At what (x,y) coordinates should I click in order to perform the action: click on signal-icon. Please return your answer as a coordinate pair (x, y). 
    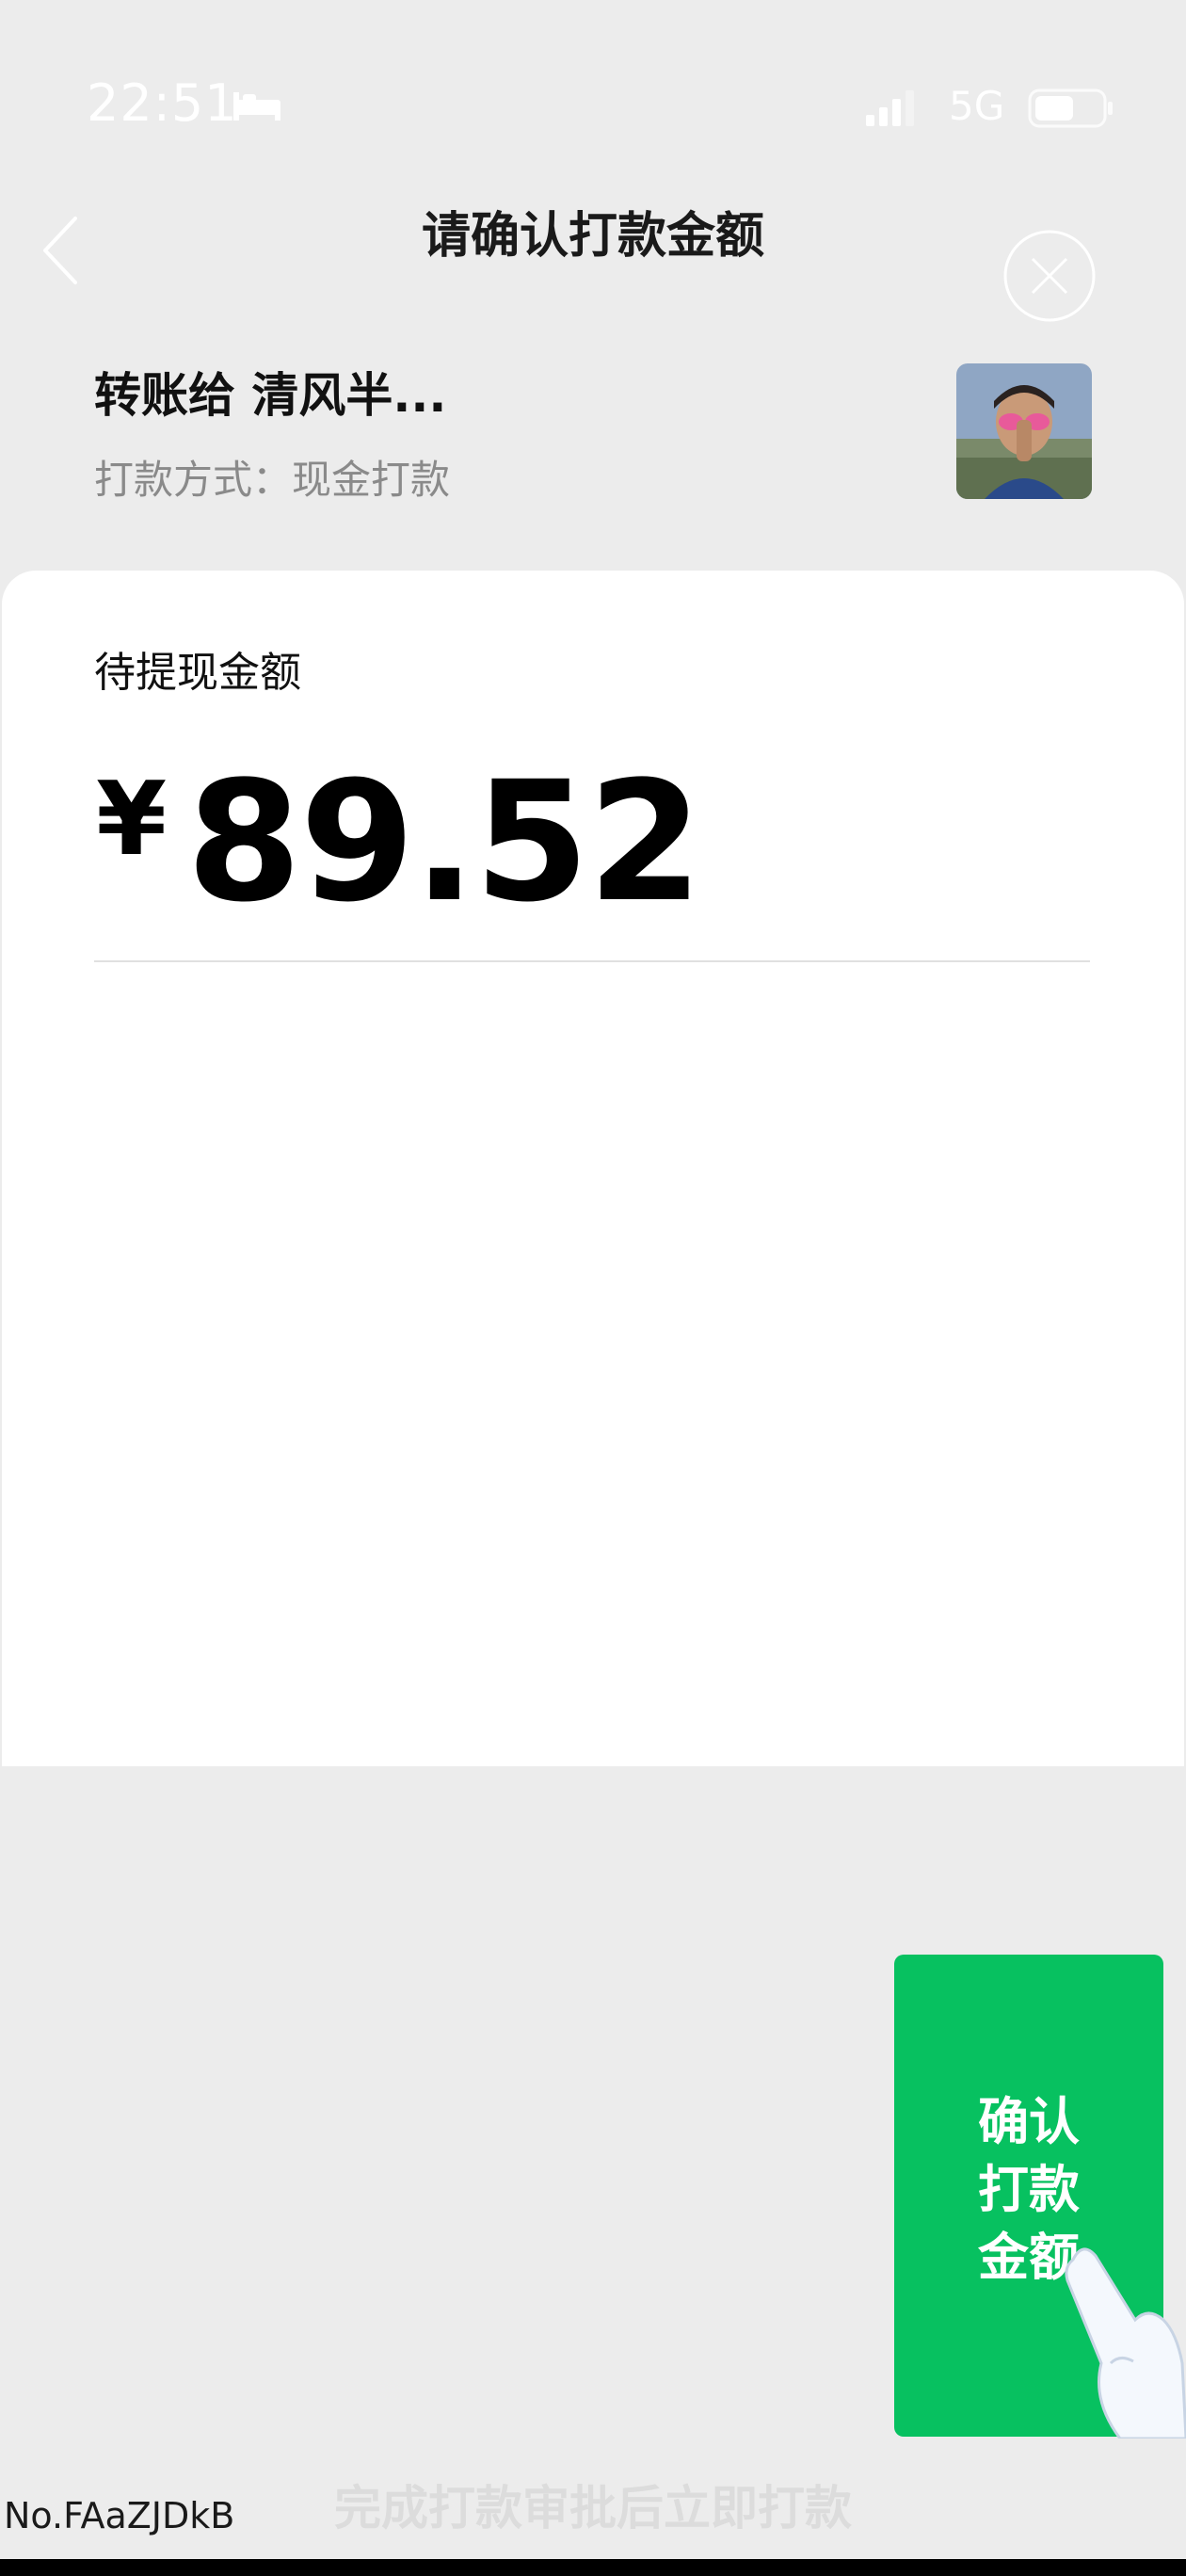
    Looking at the image, I should click on (890, 108).